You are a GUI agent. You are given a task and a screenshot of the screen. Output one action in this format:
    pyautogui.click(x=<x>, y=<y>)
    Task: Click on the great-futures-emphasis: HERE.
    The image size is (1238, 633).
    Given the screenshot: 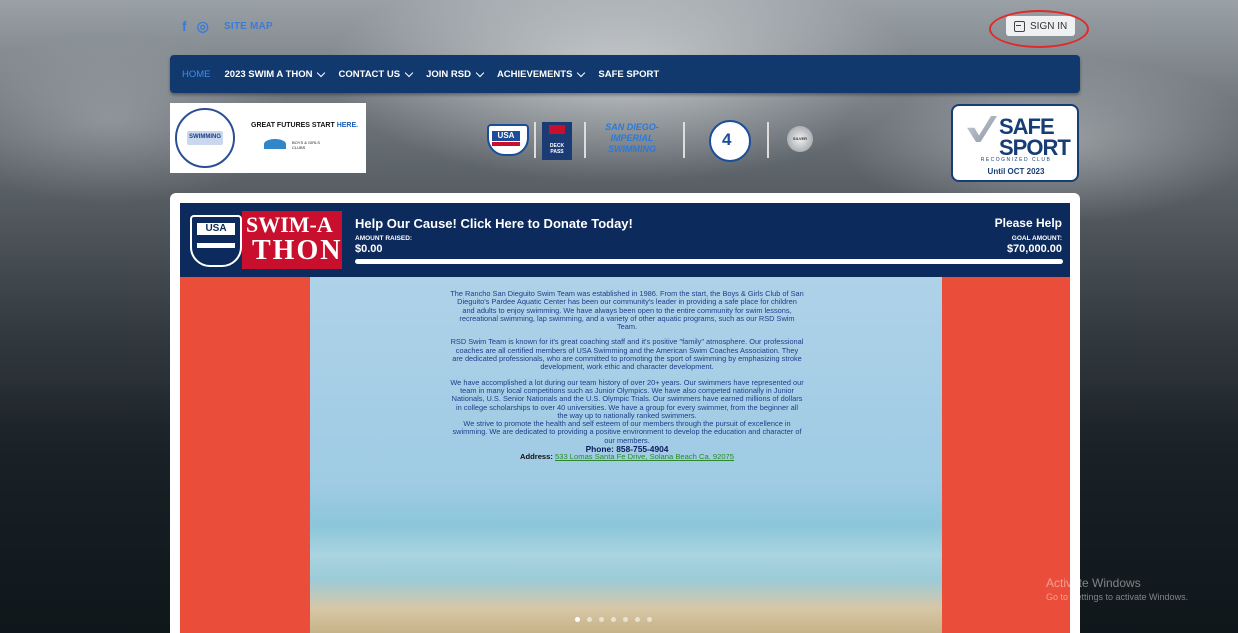 What is the action you would take?
    pyautogui.click(x=347, y=125)
    